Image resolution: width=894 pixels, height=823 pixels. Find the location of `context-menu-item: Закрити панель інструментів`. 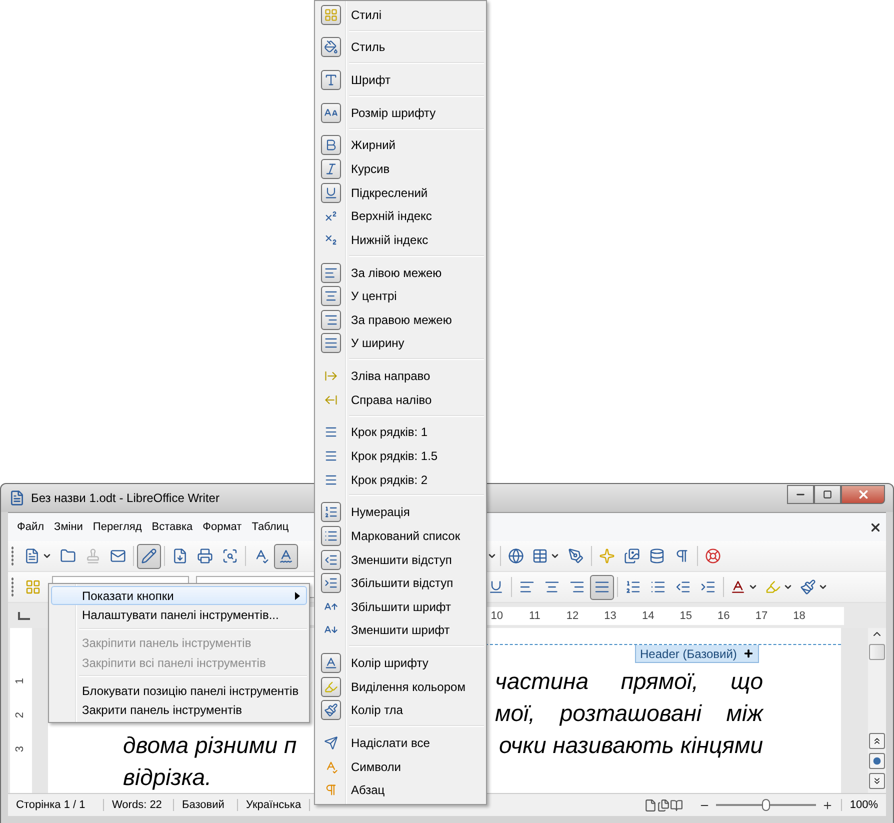

context-menu-item: Закрити панель інструментів is located at coordinates (179, 710).